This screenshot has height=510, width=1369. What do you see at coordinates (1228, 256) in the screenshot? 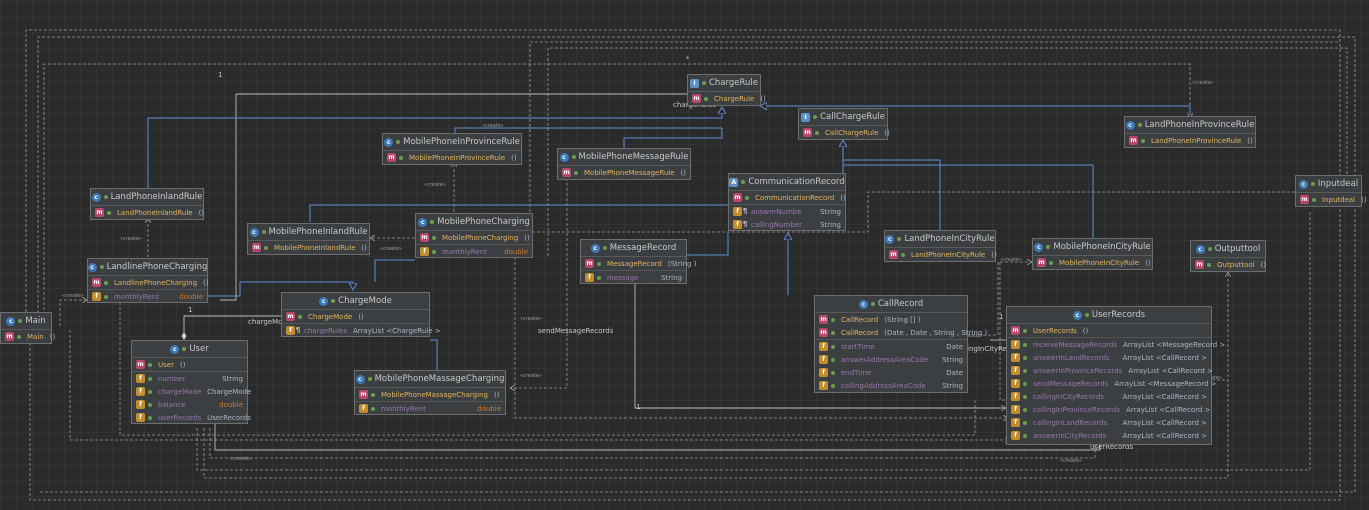
I see `node-output-tool: c Outputtool m Outputtool ()` at bounding box center [1228, 256].